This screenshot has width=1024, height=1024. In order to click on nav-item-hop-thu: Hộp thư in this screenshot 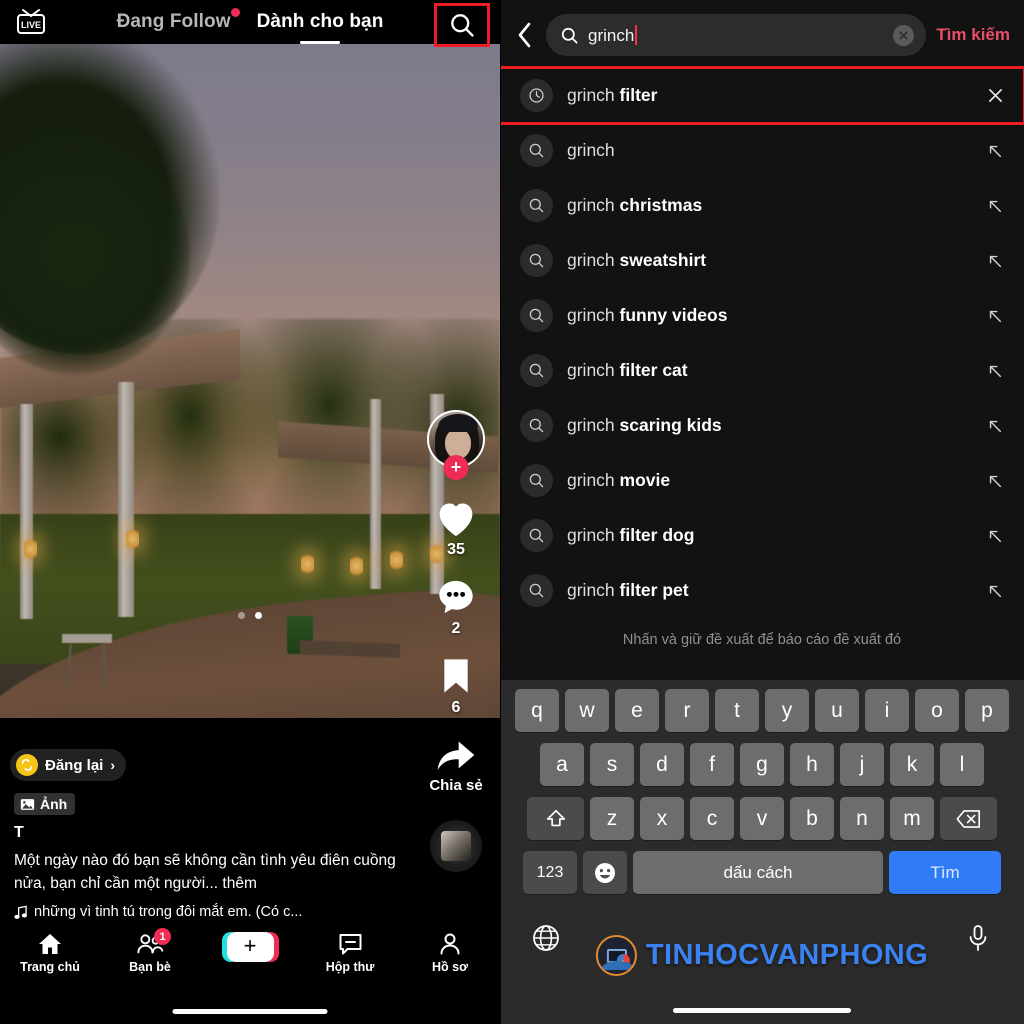, I will do `click(350, 953)`.